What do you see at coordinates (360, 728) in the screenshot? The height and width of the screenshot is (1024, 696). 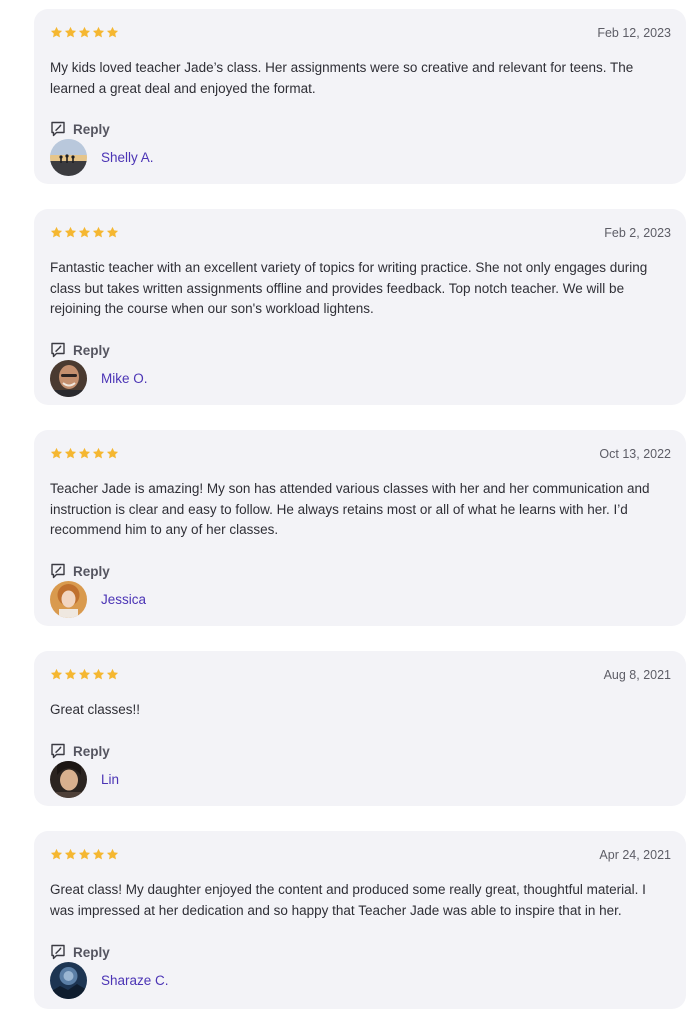 I see `review-card: Aug 8, 2021 Great classes!! Reply Lin` at bounding box center [360, 728].